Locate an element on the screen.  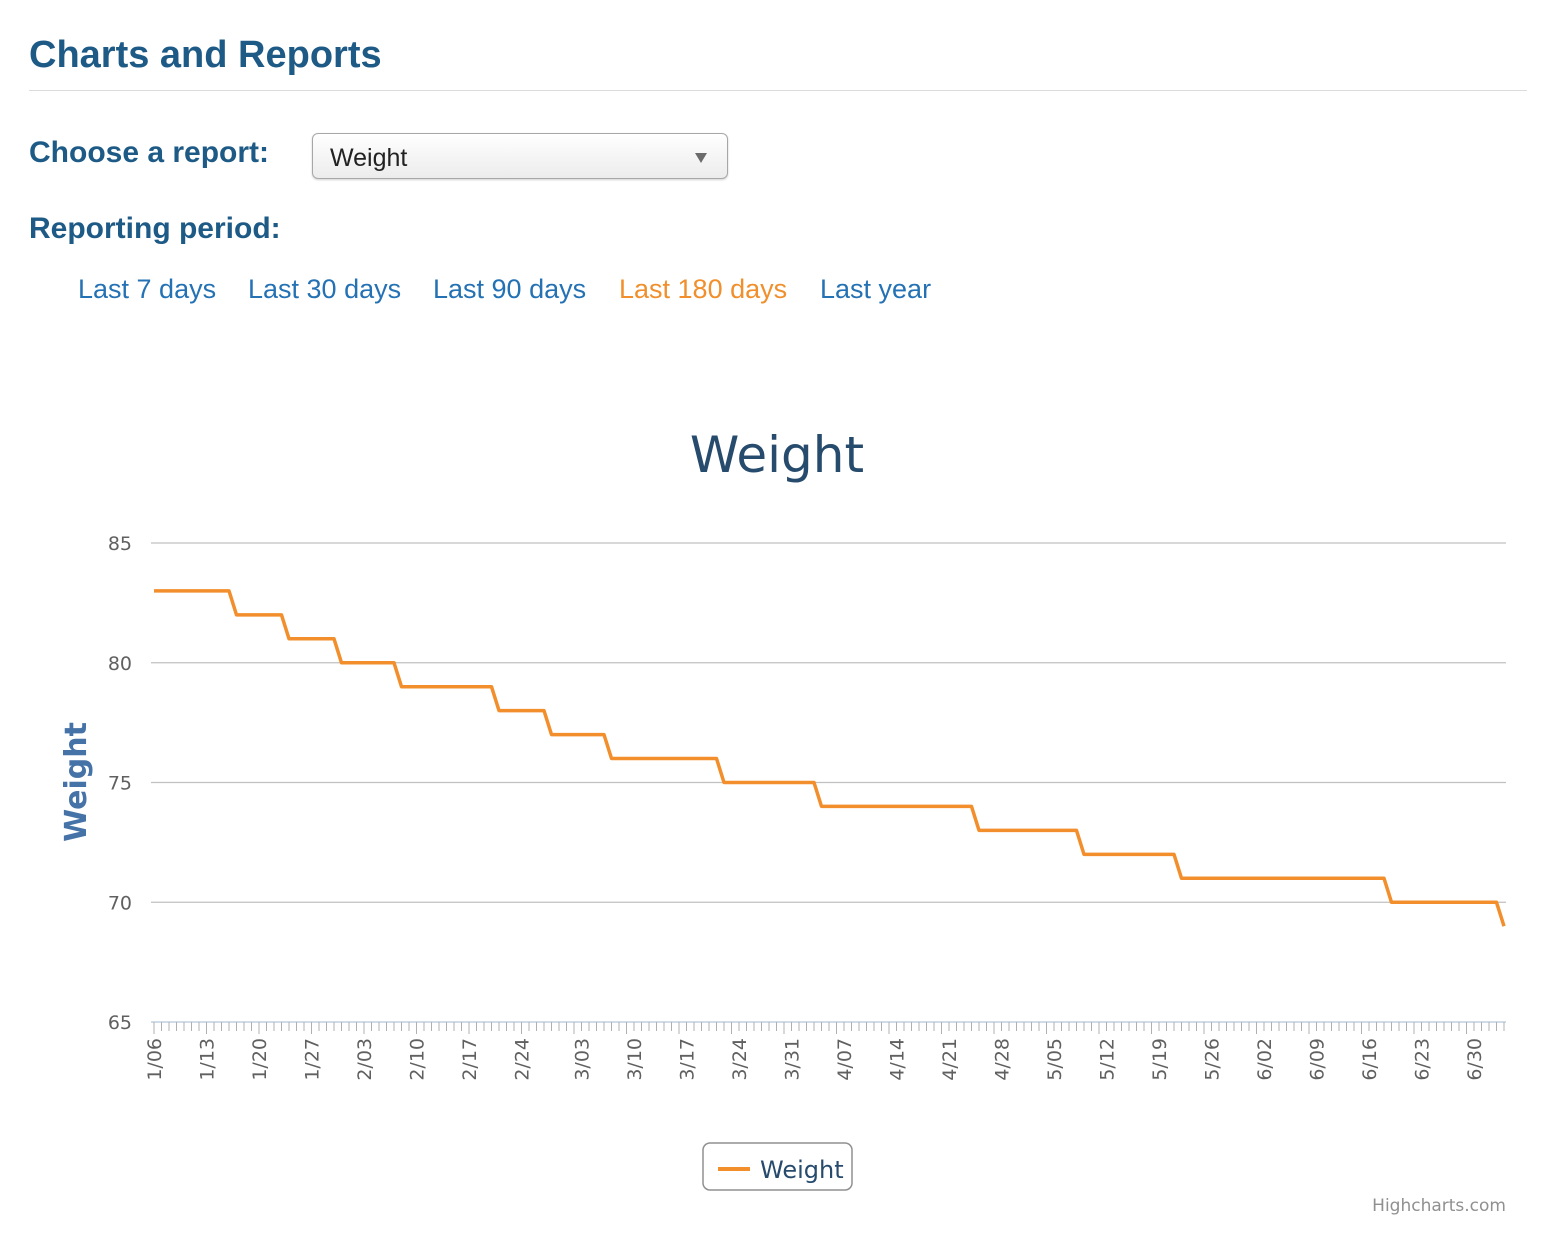
x-tick-label: 2/17 is located at coordinates (470, 1059).